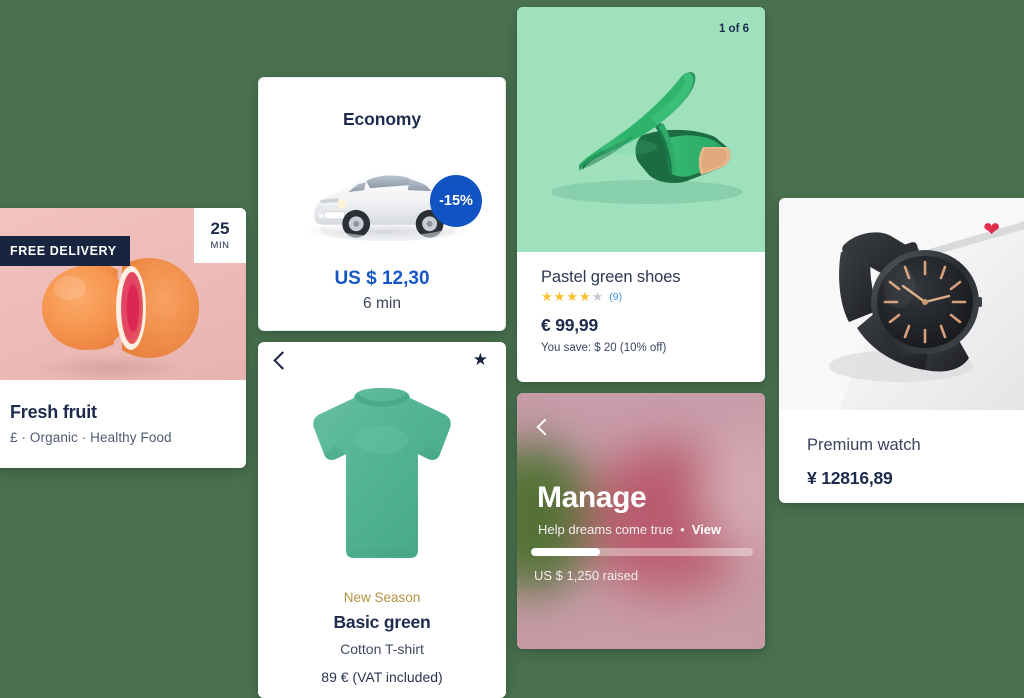 The width and height of the screenshot is (1024, 698). I want to click on watch-card-body: Premium watch ¥ 12816,89, so click(901, 449).